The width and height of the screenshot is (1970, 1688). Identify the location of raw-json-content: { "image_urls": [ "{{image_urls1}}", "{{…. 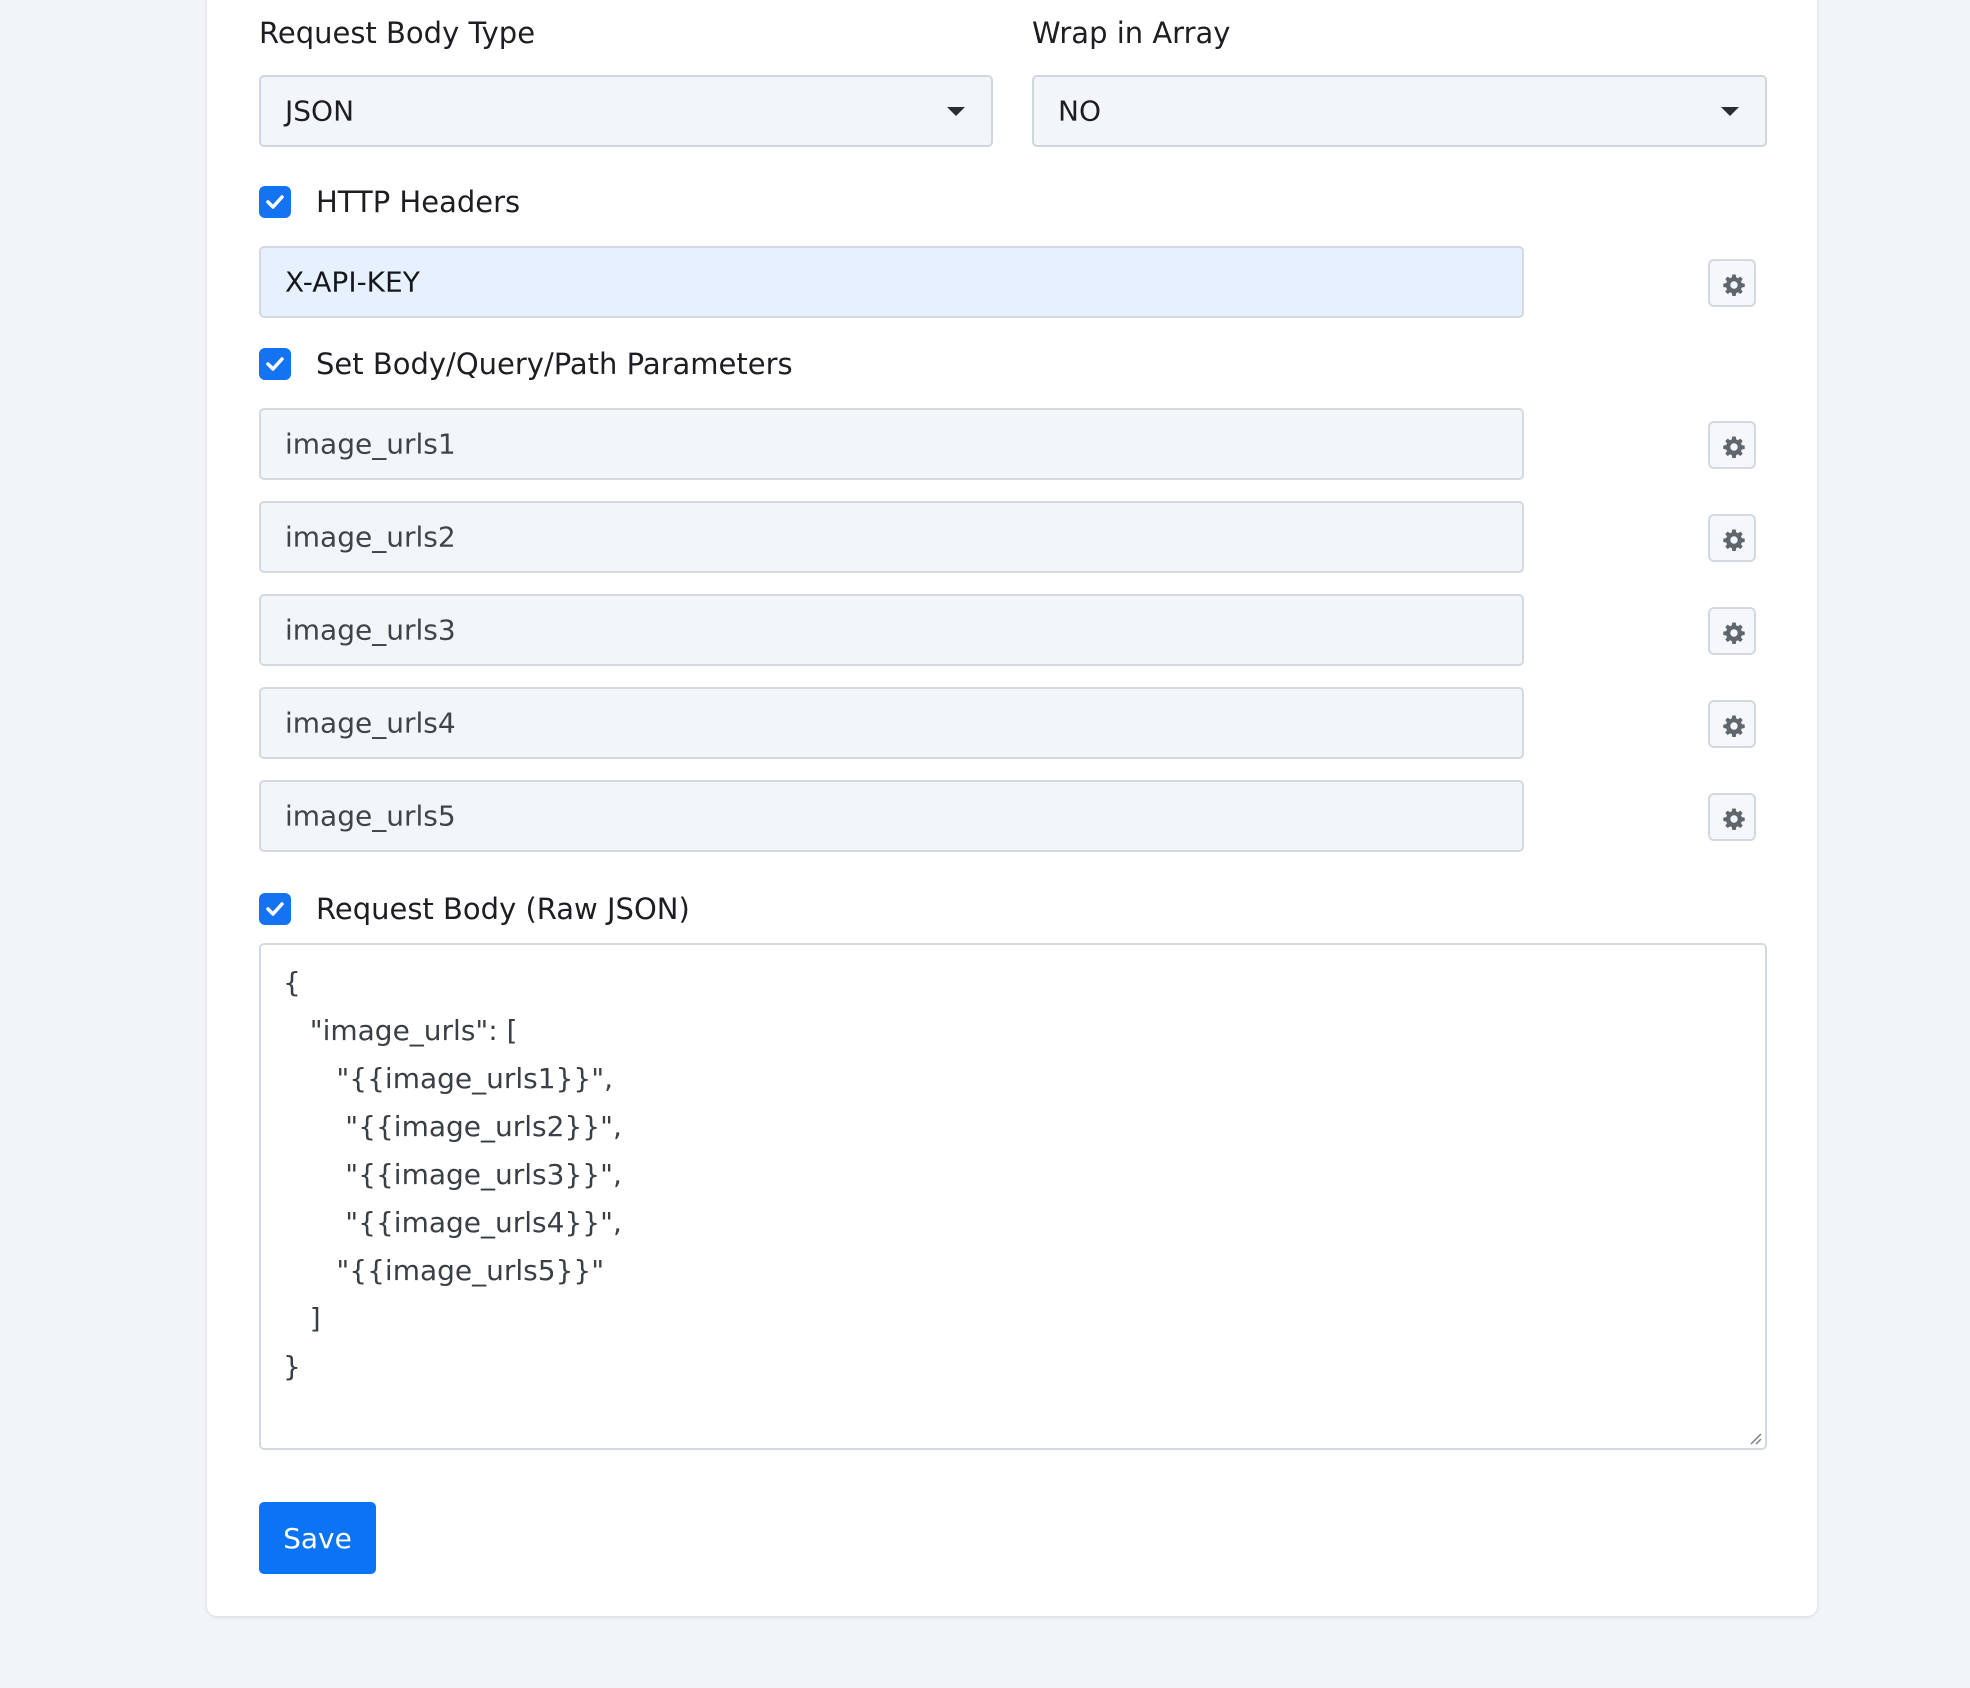
(452, 1174).